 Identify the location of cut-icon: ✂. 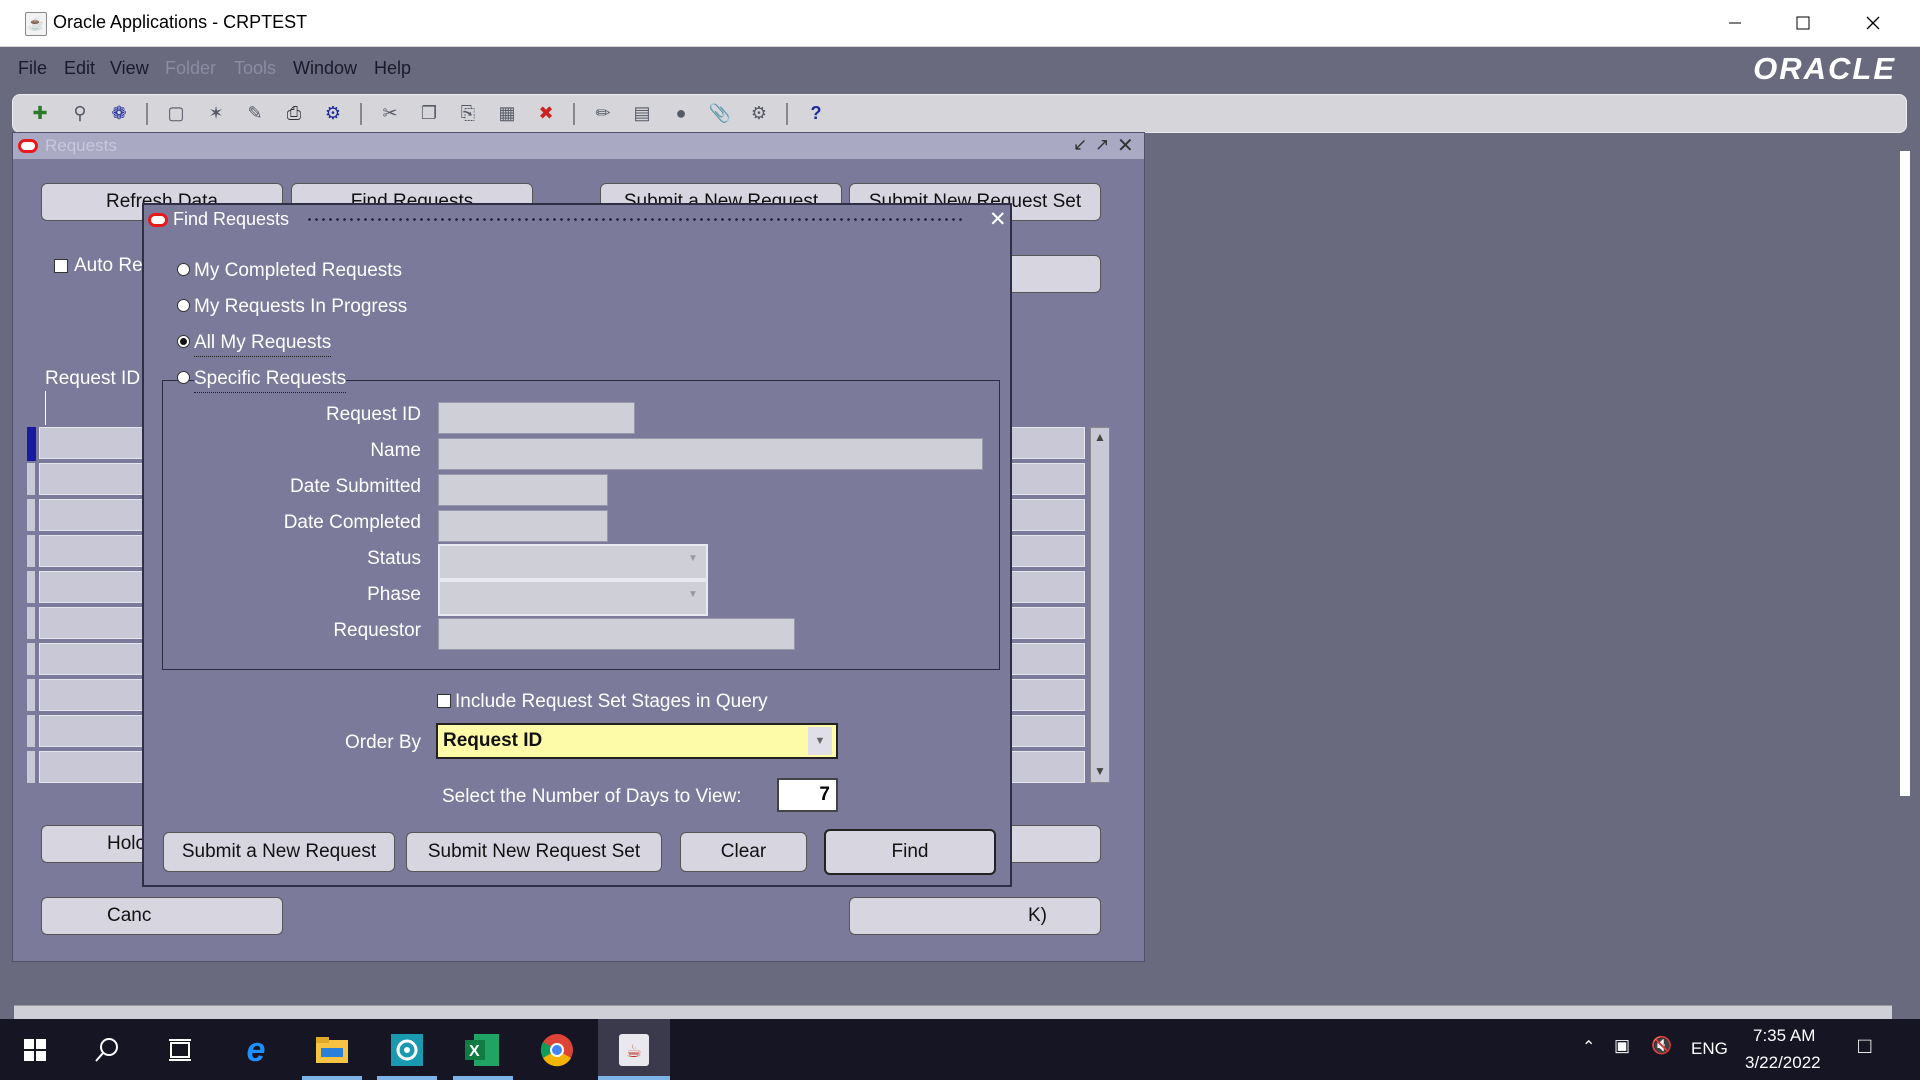
(390, 113).